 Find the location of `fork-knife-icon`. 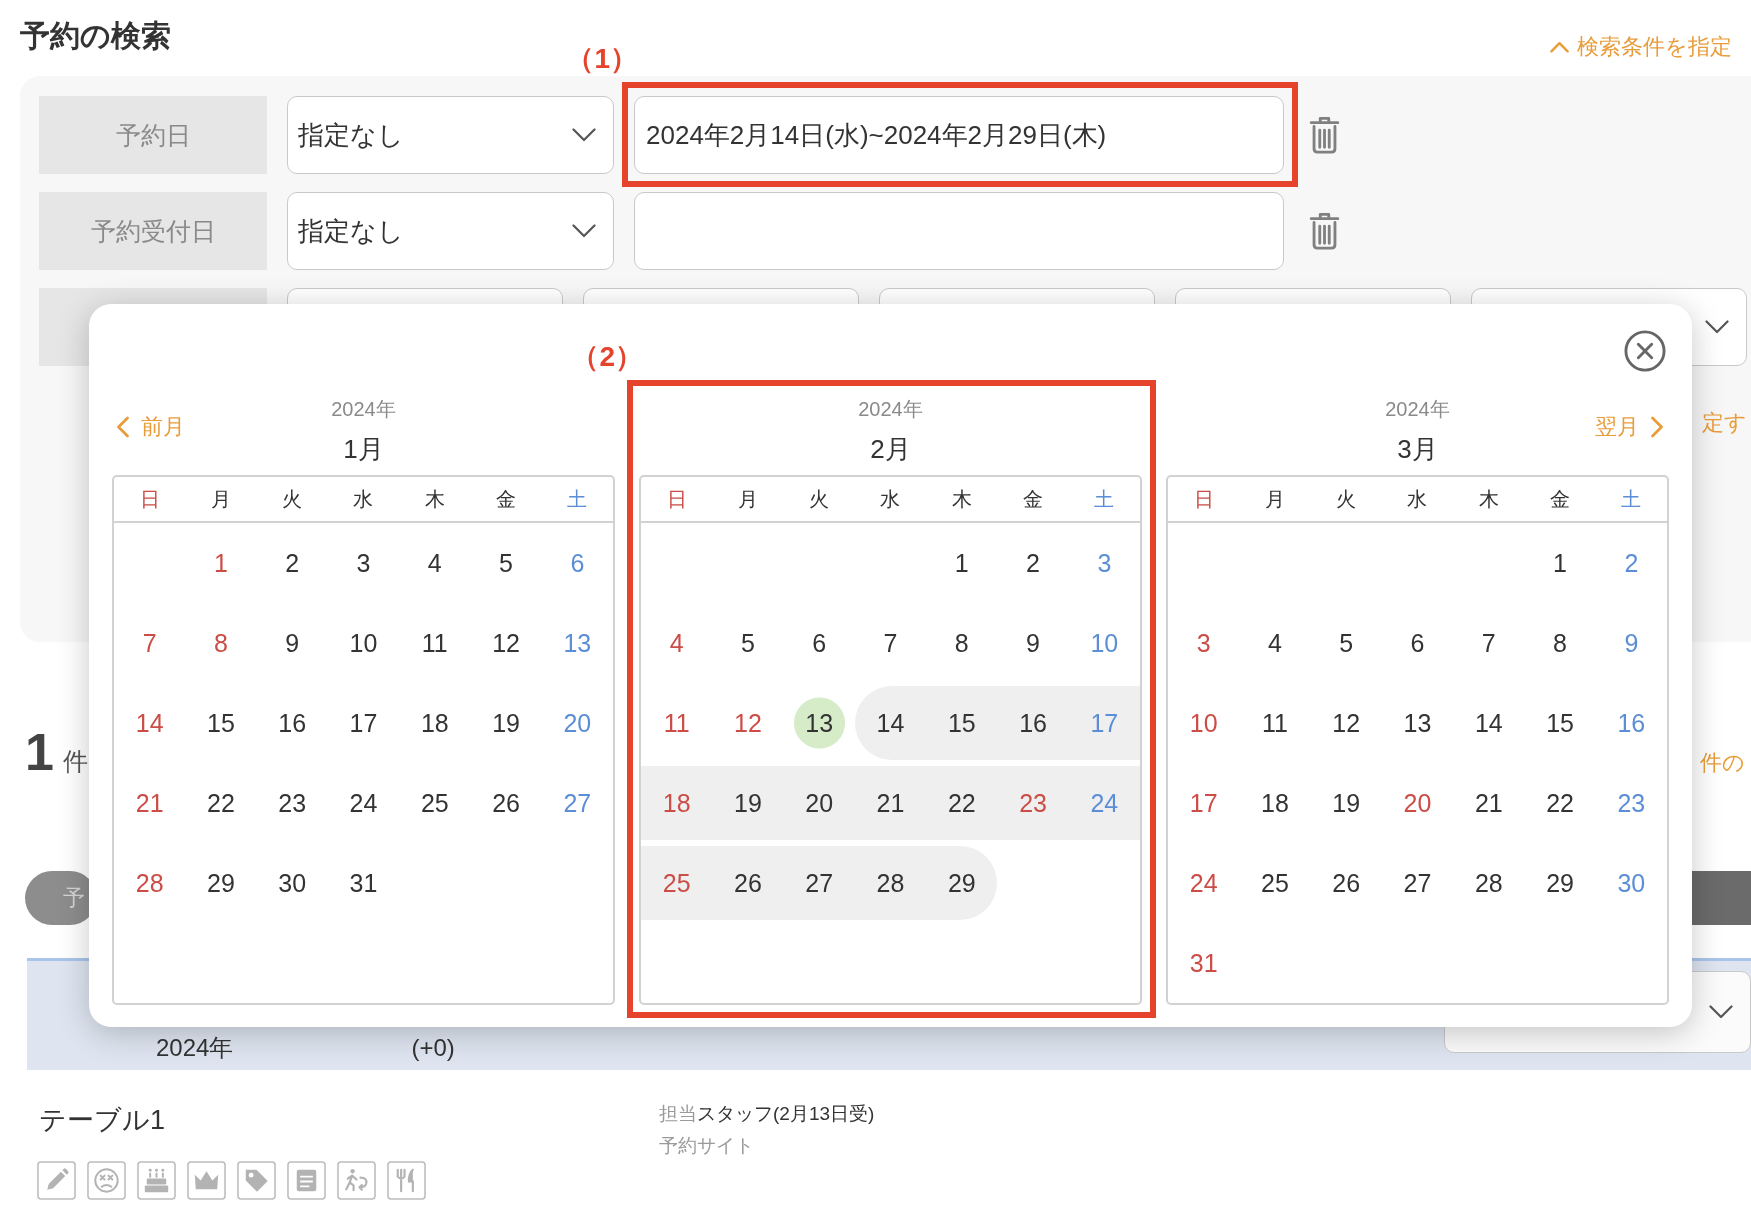

fork-knife-icon is located at coordinates (406, 1180).